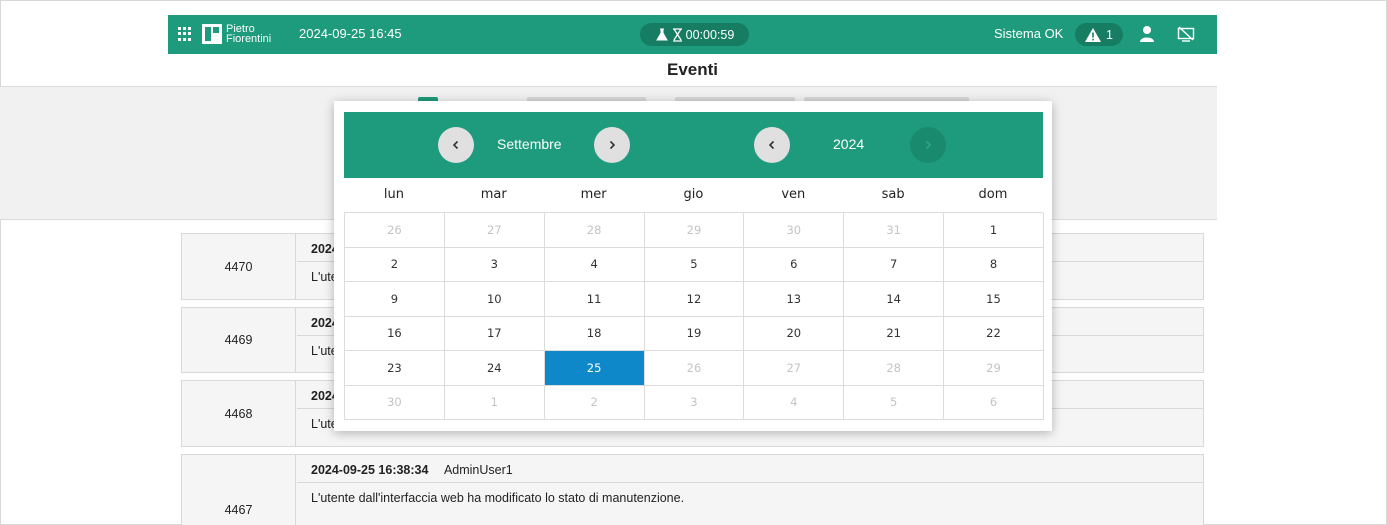 This screenshot has height=525, width=1387. I want to click on event-header: 2024-09-25 16:38:34 AdminUser1, so click(750, 469).